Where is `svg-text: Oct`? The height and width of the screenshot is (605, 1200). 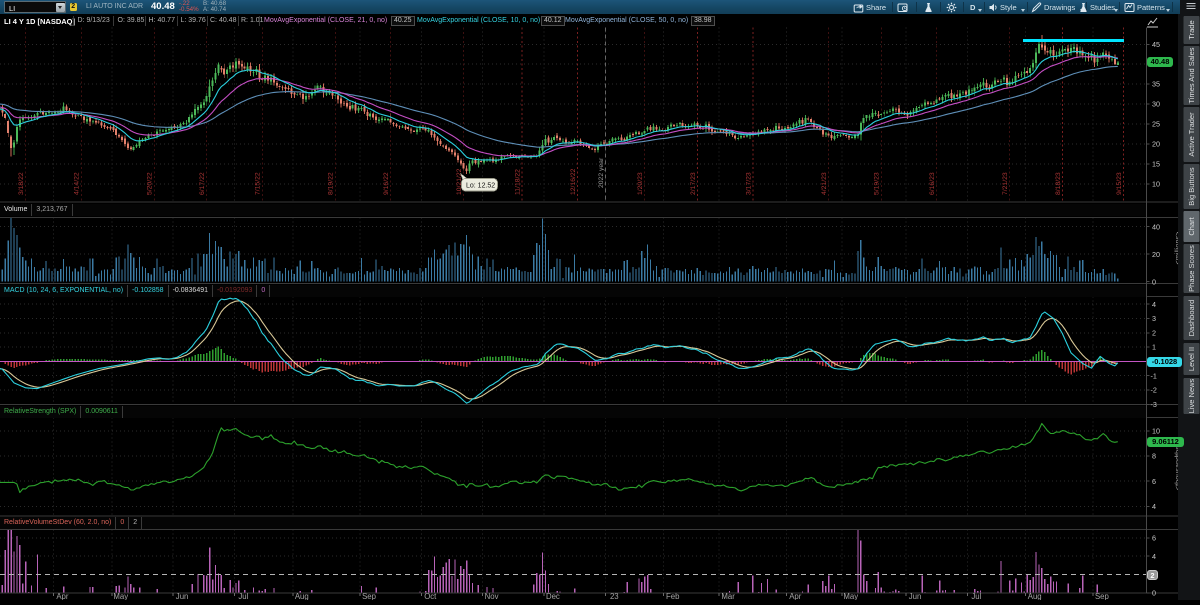 svg-text: Oct is located at coordinates (430, 596).